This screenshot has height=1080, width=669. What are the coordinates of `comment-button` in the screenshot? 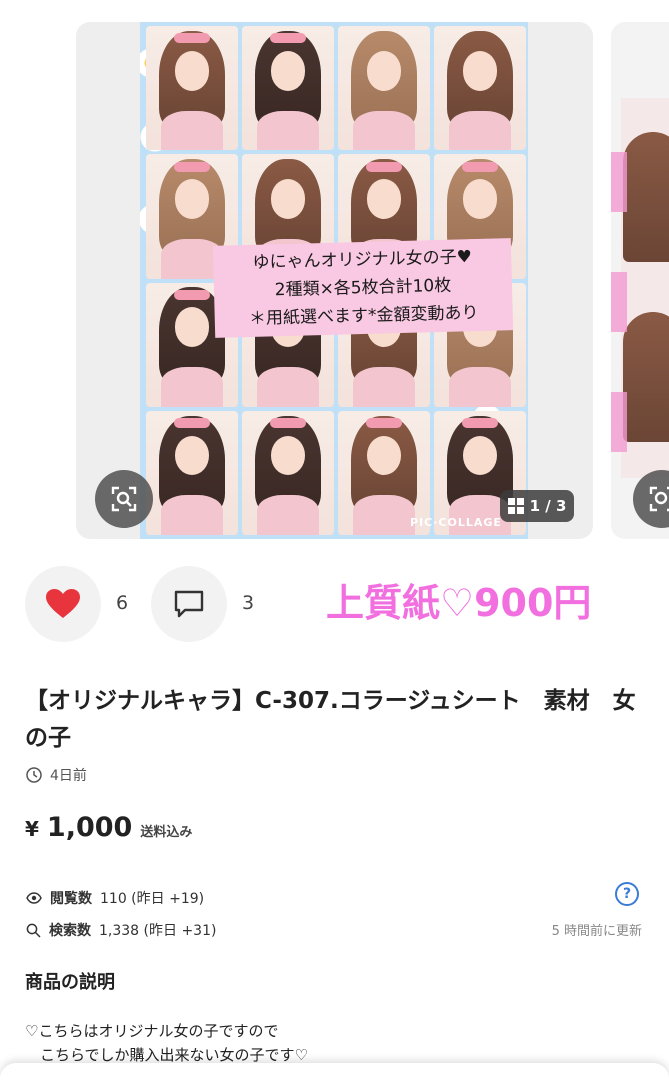 It's located at (189, 604).